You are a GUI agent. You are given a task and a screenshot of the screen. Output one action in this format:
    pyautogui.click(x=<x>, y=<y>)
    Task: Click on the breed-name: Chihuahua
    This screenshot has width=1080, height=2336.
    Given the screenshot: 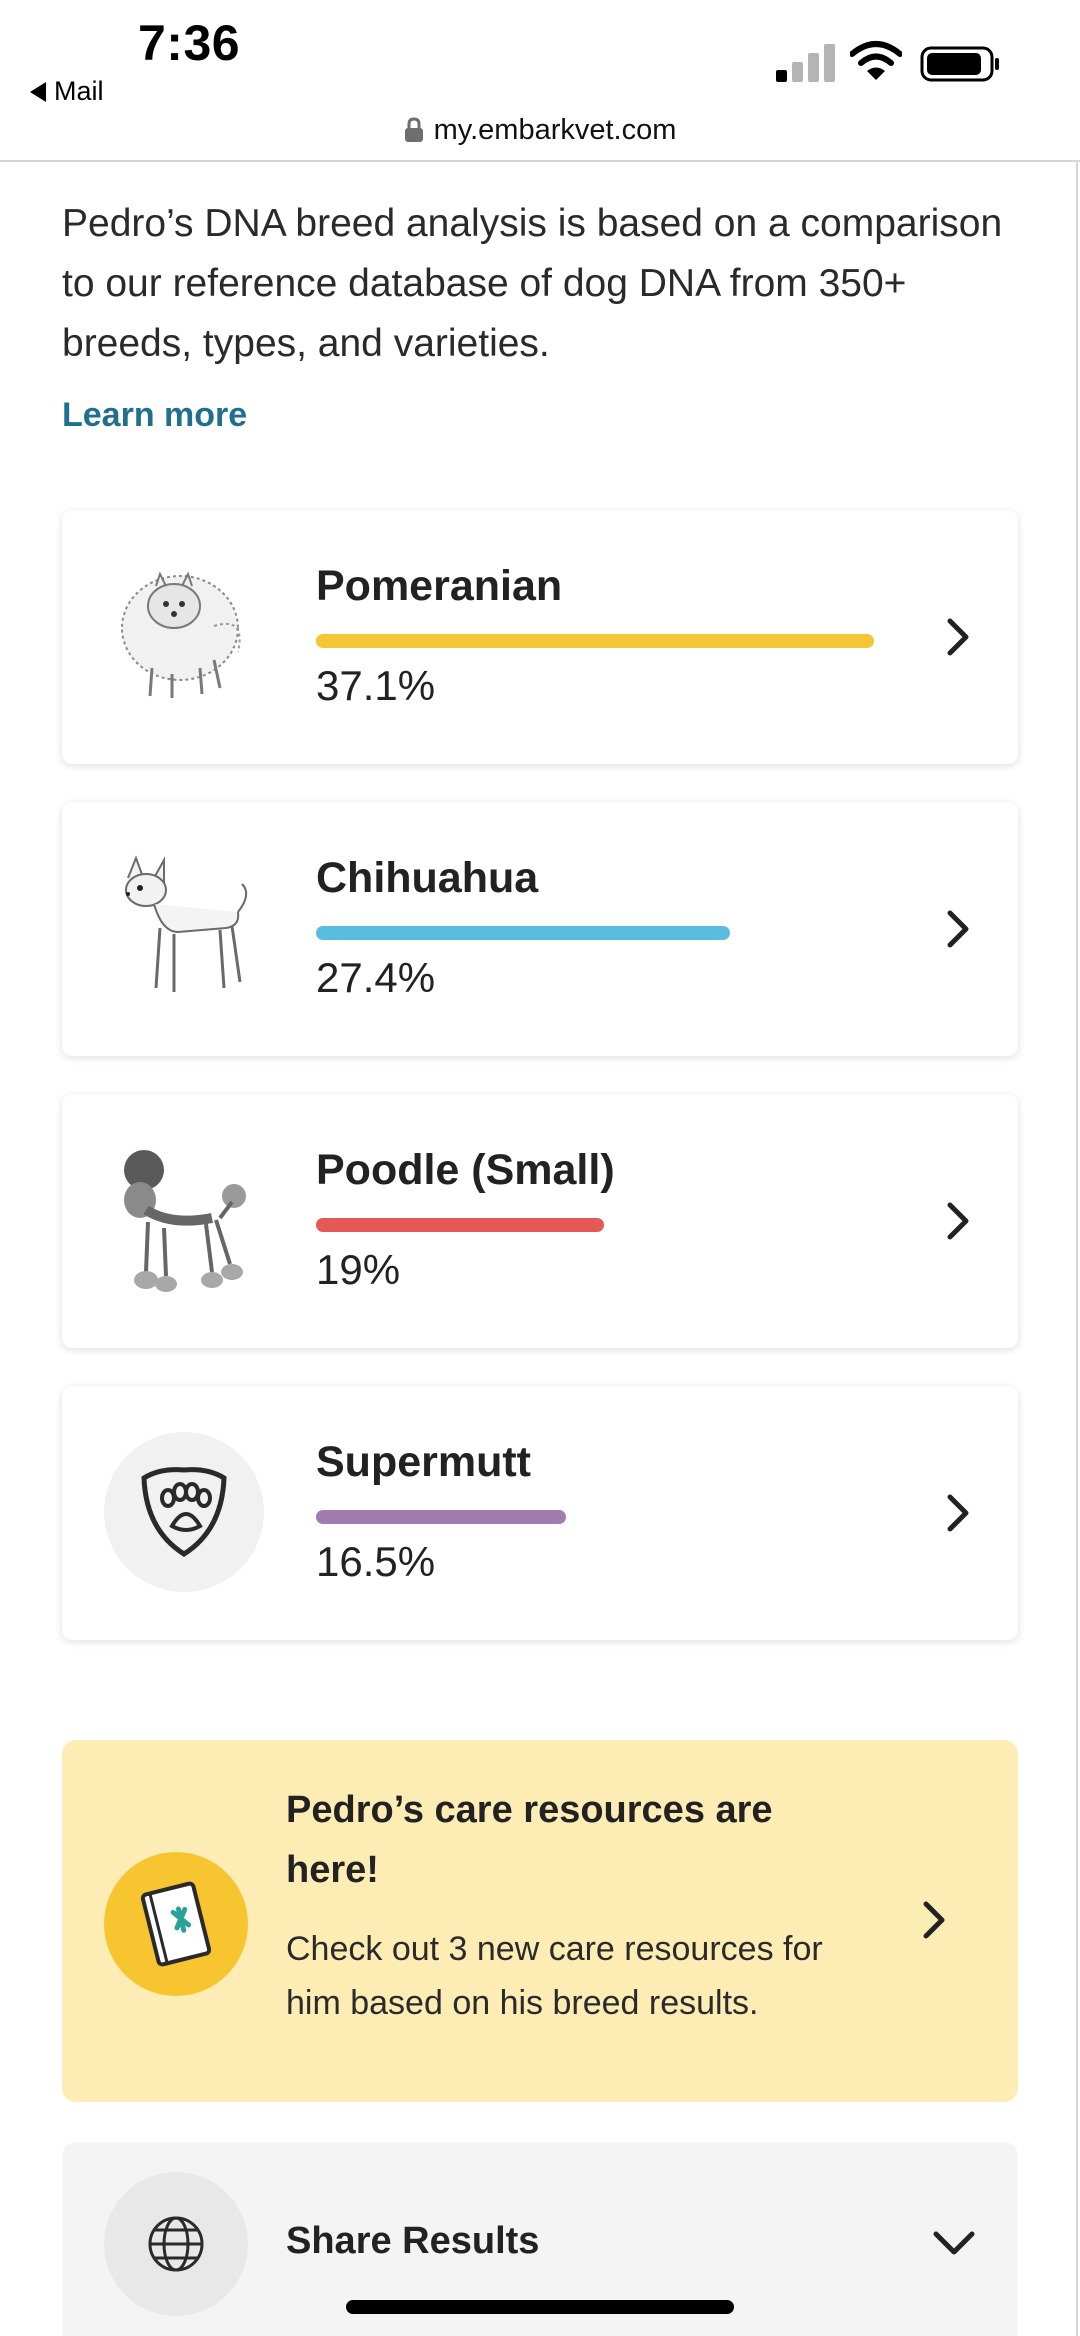 What is the action you would take?
    pyautogui.click(x=427, y=878)
    